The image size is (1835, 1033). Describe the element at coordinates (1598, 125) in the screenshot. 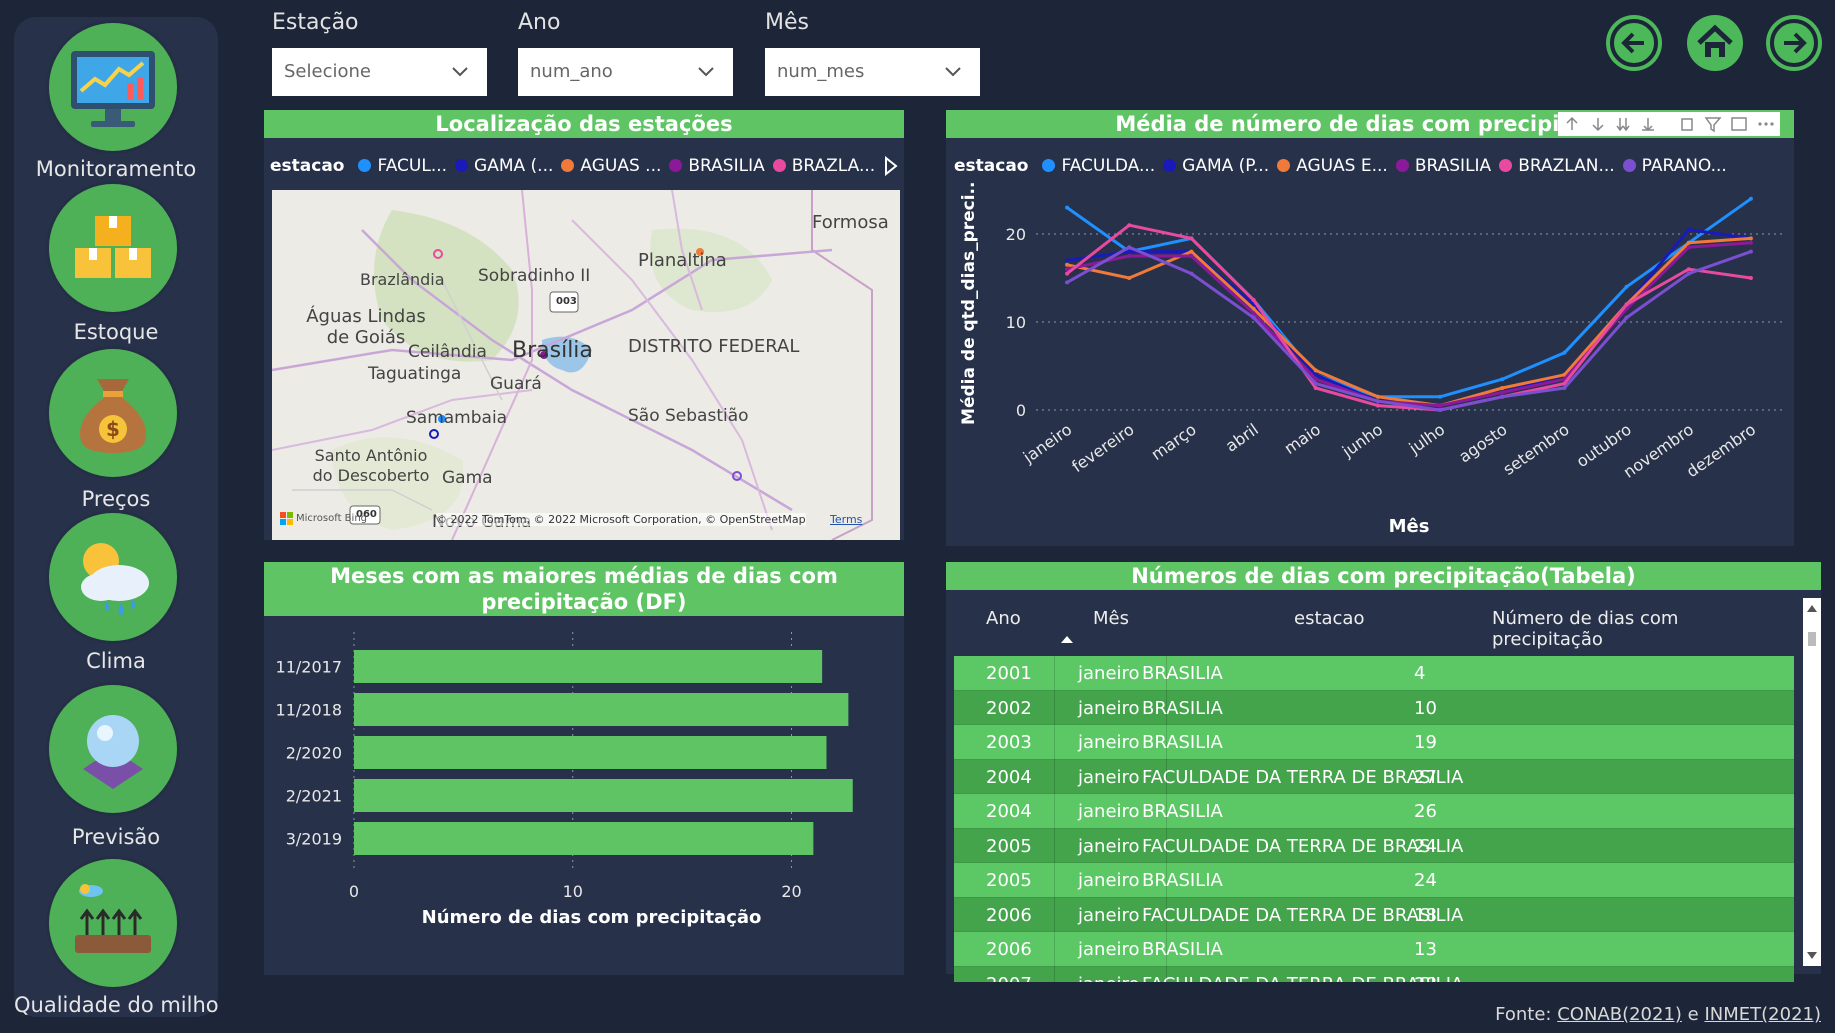

I see `drill-down-icon` at that location.